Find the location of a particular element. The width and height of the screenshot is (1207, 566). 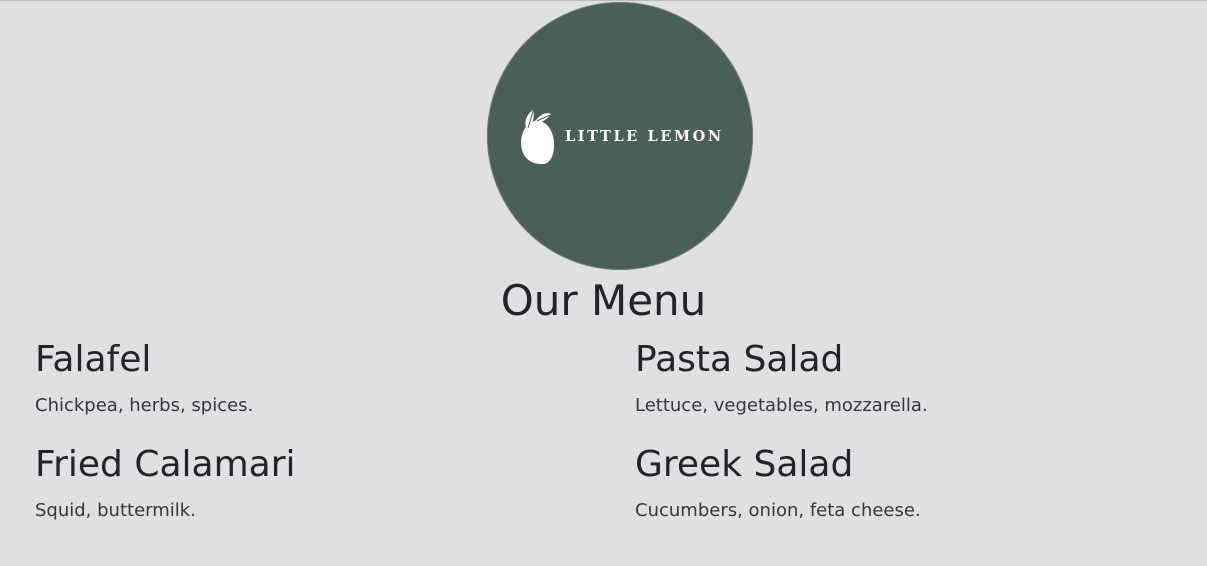

menu-item-name: Falafel is located at coordinates (93, 359).